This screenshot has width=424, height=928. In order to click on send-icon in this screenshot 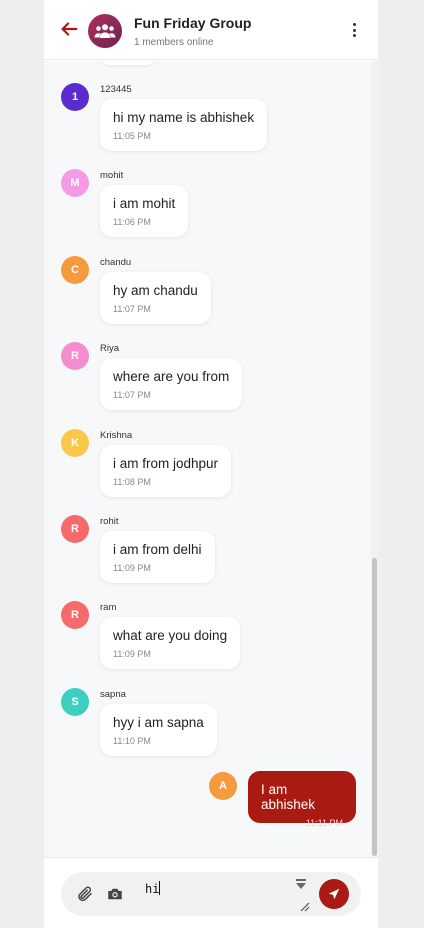, I will do `click(334, 894)`.